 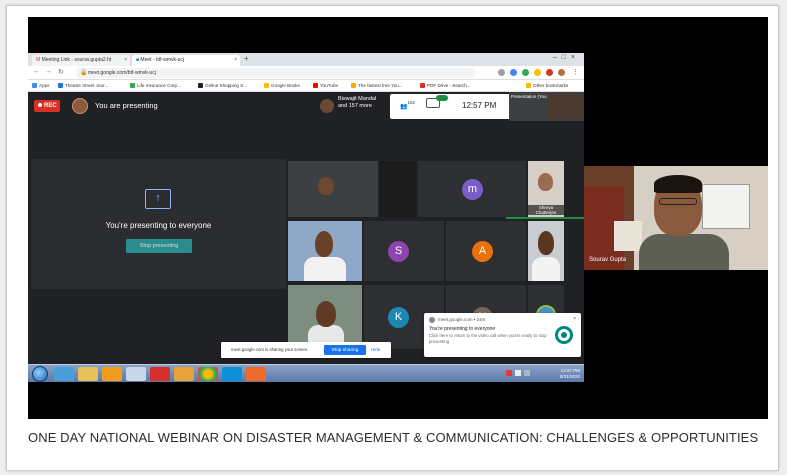 What do you see at coordinates (76, 60) in the screenshot?
I see `tab-gmail-label: Meeting Link - sourav.gupta2.ht` at bounding box center [76, 60].